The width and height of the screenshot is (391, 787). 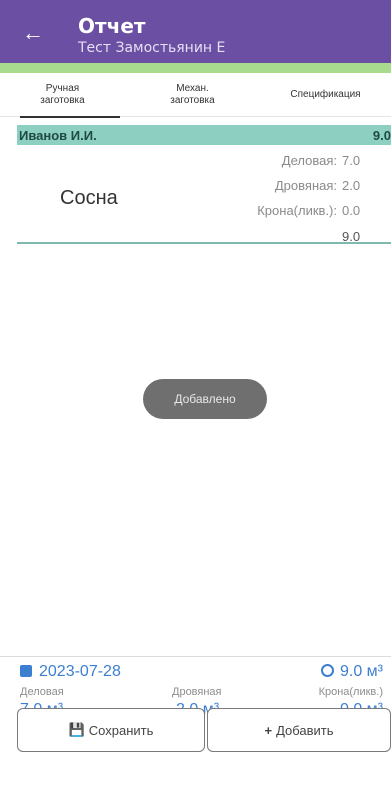 What do you see at coordinates (268, 730) in the screenshot?
I see `plus-icon: +` at bounding box center [268, 730].